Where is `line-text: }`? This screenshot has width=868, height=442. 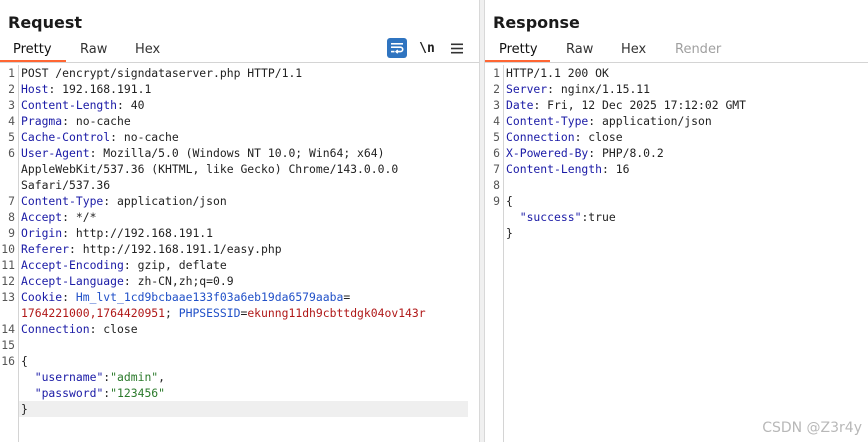 line-text: } is located at coordinates (24, 409).